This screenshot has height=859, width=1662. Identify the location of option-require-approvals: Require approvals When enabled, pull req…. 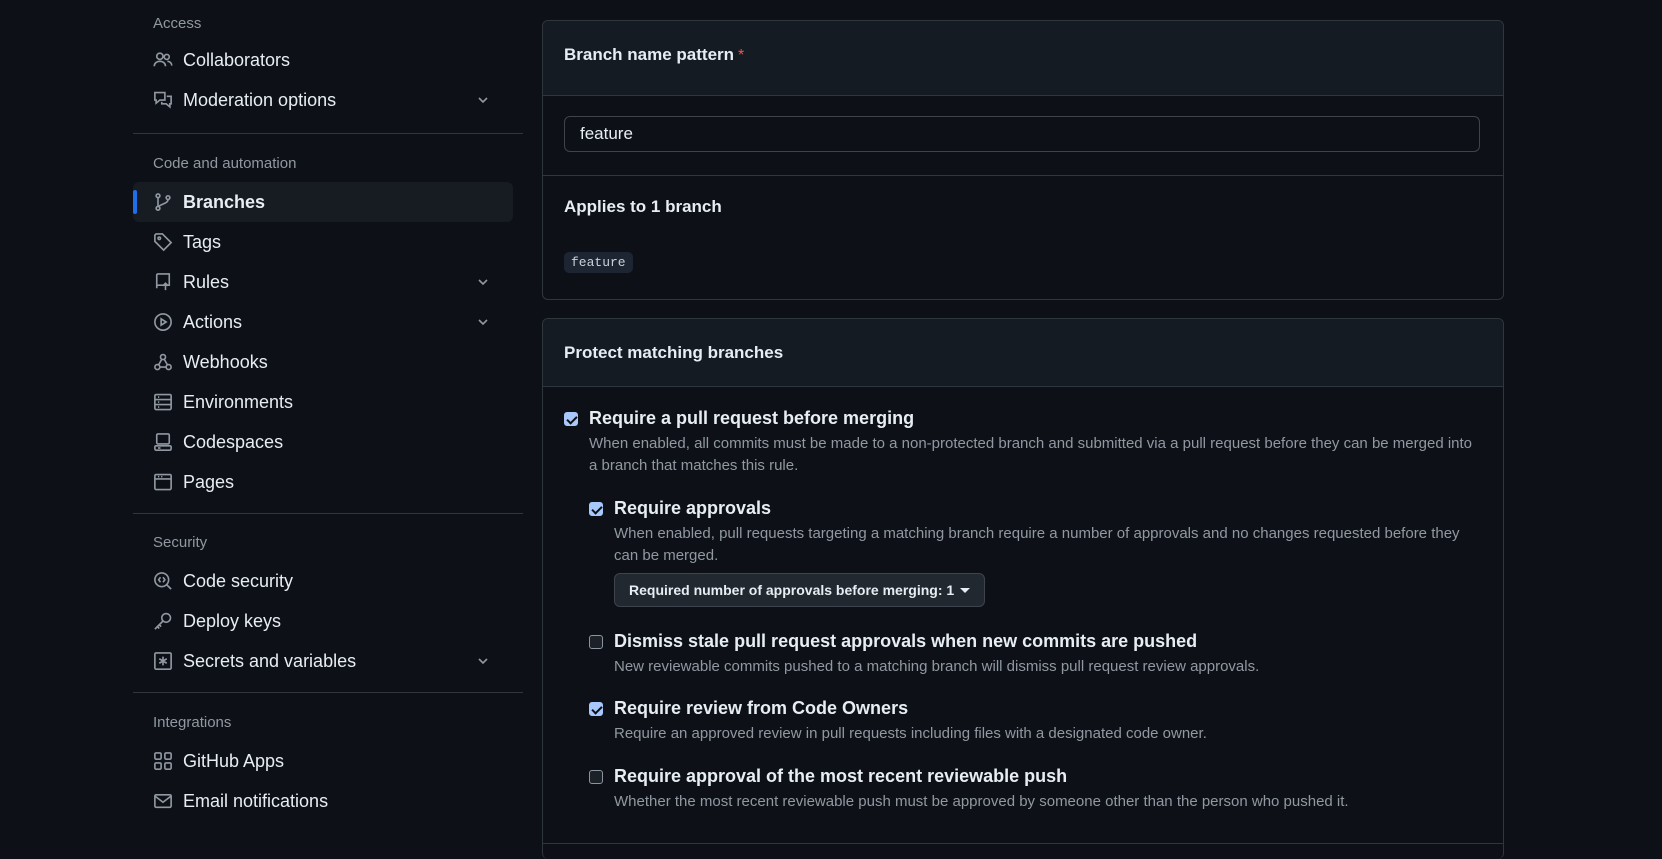
(1029, 552).